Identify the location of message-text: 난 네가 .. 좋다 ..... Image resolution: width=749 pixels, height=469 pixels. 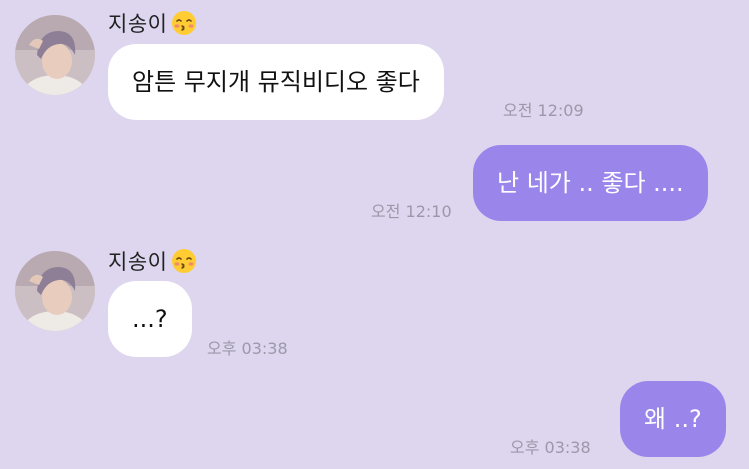
(590, 183).